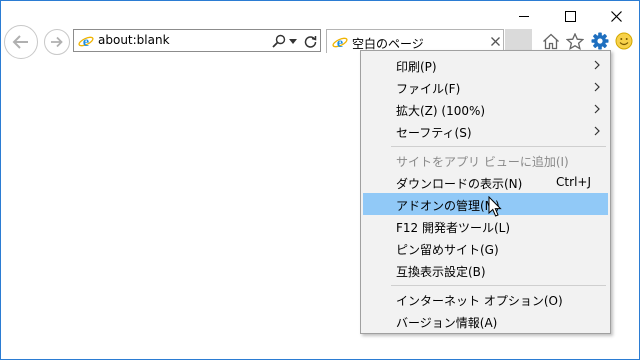  Describe the element at coordinates (518, 40) in the screenshot. I see `new-tab-button` at that location.